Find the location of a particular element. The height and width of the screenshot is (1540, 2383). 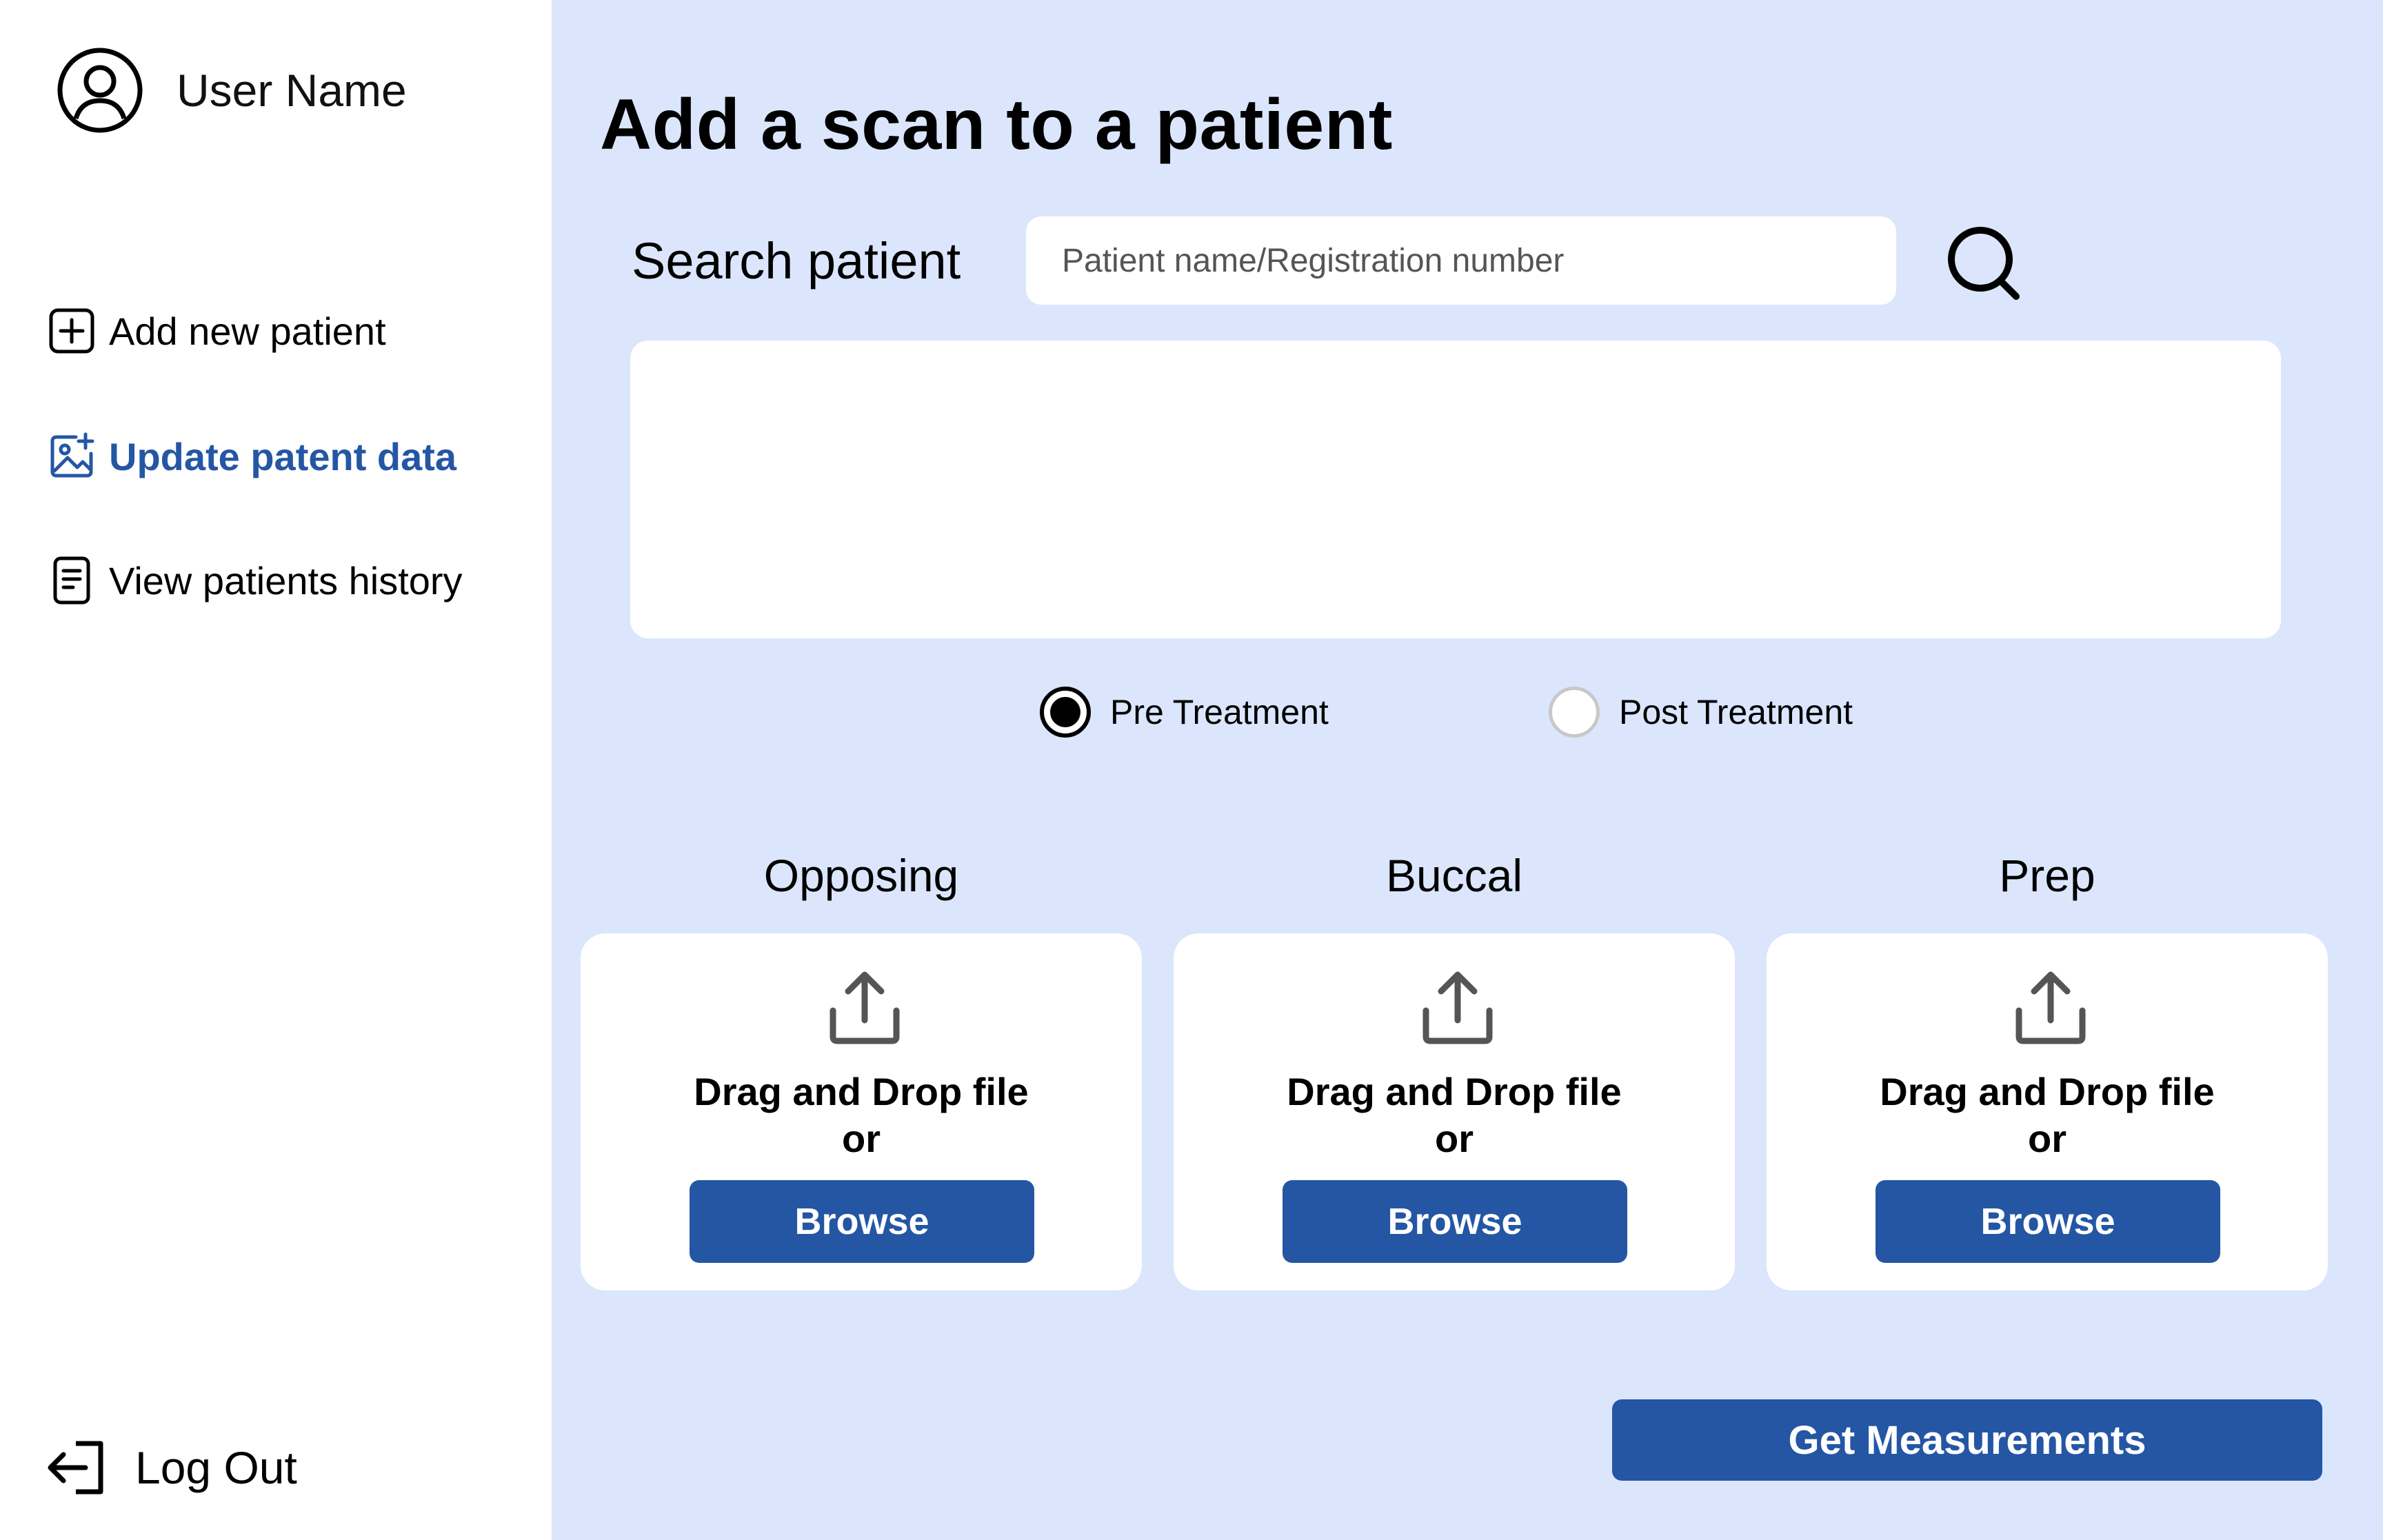

radio-pre-treatment: Pre Treatment is located at coordinates (1184, 712).